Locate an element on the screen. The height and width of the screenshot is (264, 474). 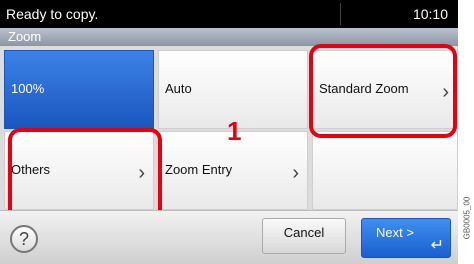
chevron-right-icon: › is located at coordinates (295, 173).